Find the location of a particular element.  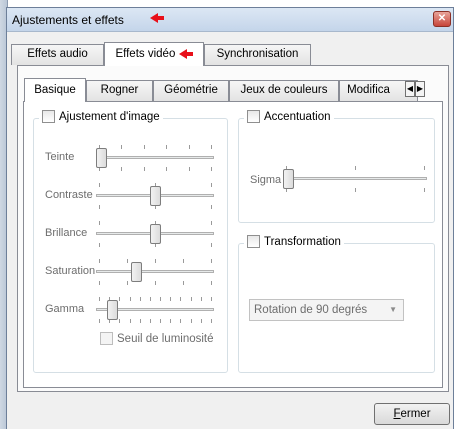

sharpen-checkbox is located at coordinates (253, 116).